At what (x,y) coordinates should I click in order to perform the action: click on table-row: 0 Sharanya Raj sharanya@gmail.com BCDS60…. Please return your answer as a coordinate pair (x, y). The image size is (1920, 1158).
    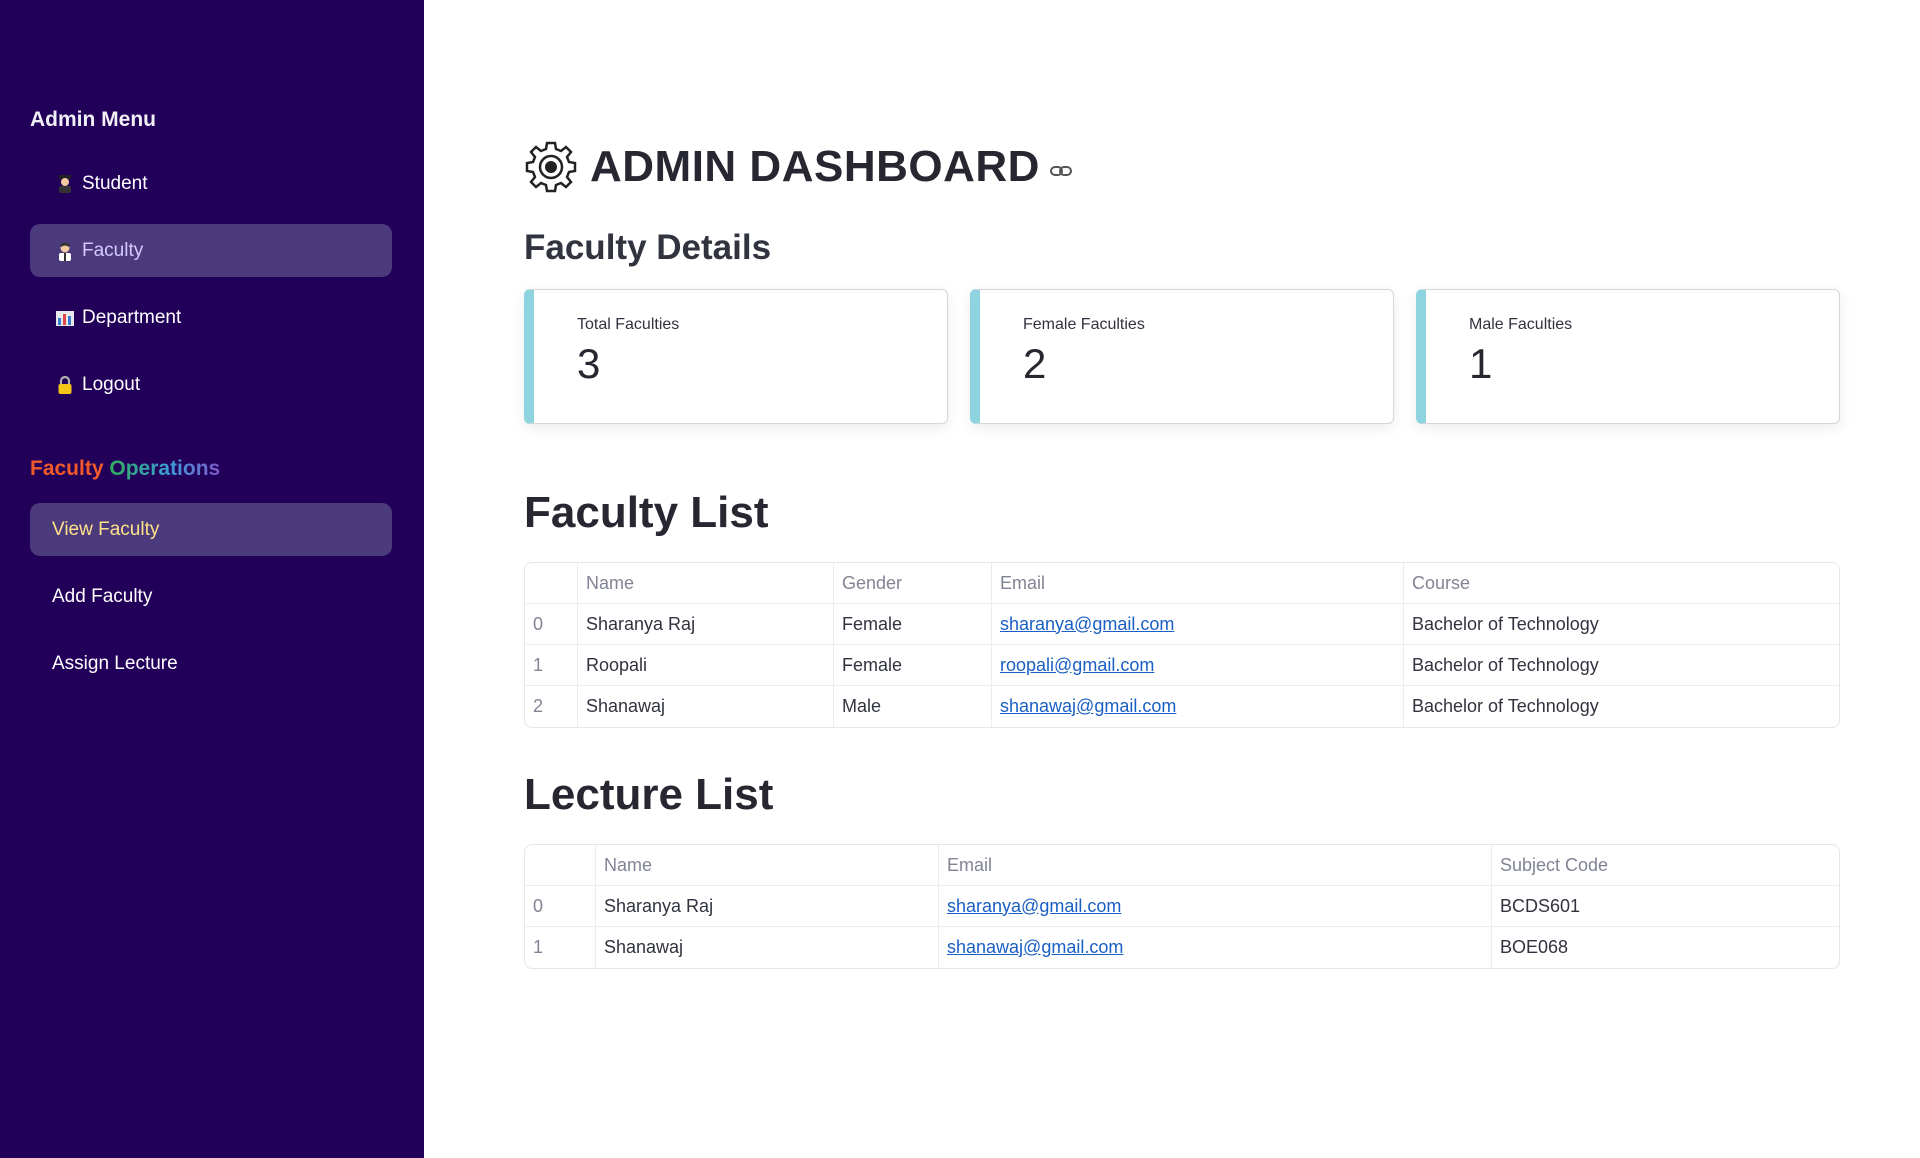
    Looking at the image, I should click on (1182, 906).